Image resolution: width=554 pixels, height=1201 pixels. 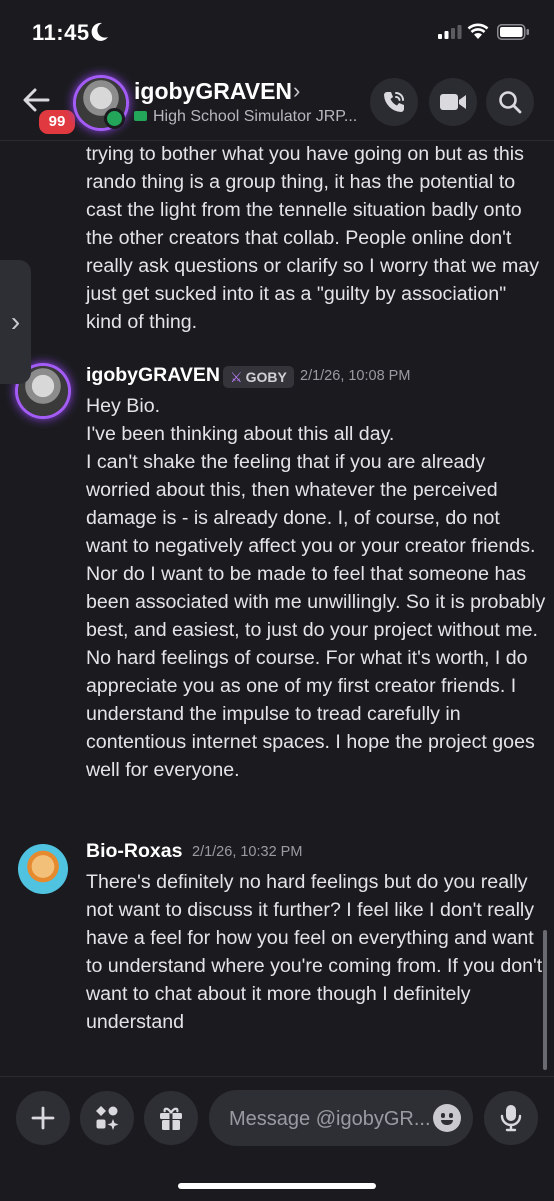 I want to click on user-tag: ⚔ GOBY, so click(x=258, y=377).